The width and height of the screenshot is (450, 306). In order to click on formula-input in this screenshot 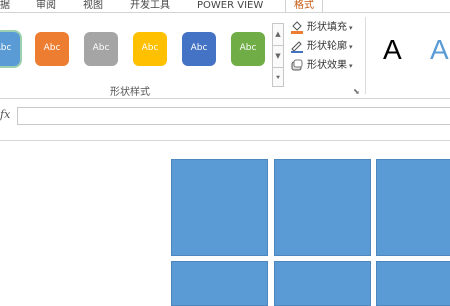, I will do `click(233, 116)`.